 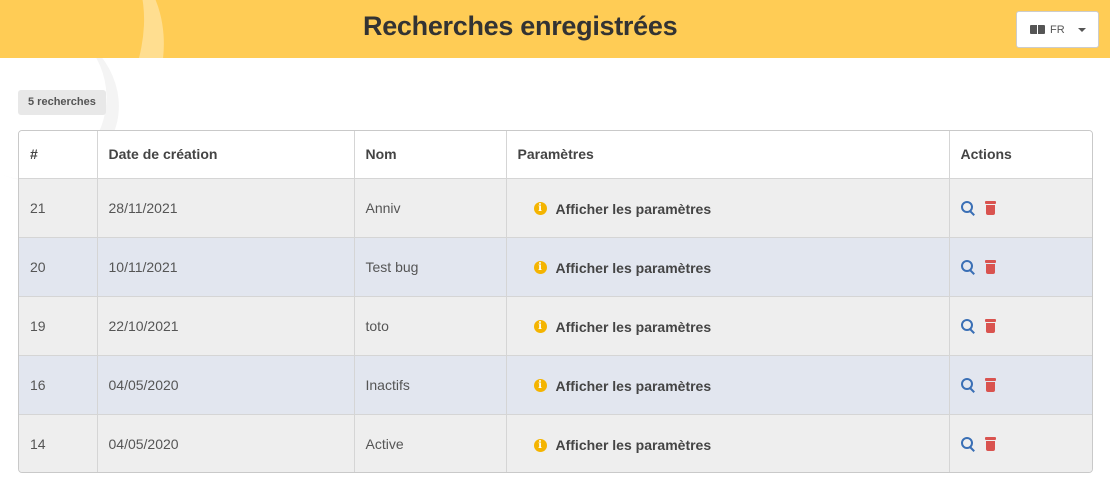 What do you see at coordinates (430, 443) in the screenshot?
I see `cell-name: Active` at bounding box center [430, 443].